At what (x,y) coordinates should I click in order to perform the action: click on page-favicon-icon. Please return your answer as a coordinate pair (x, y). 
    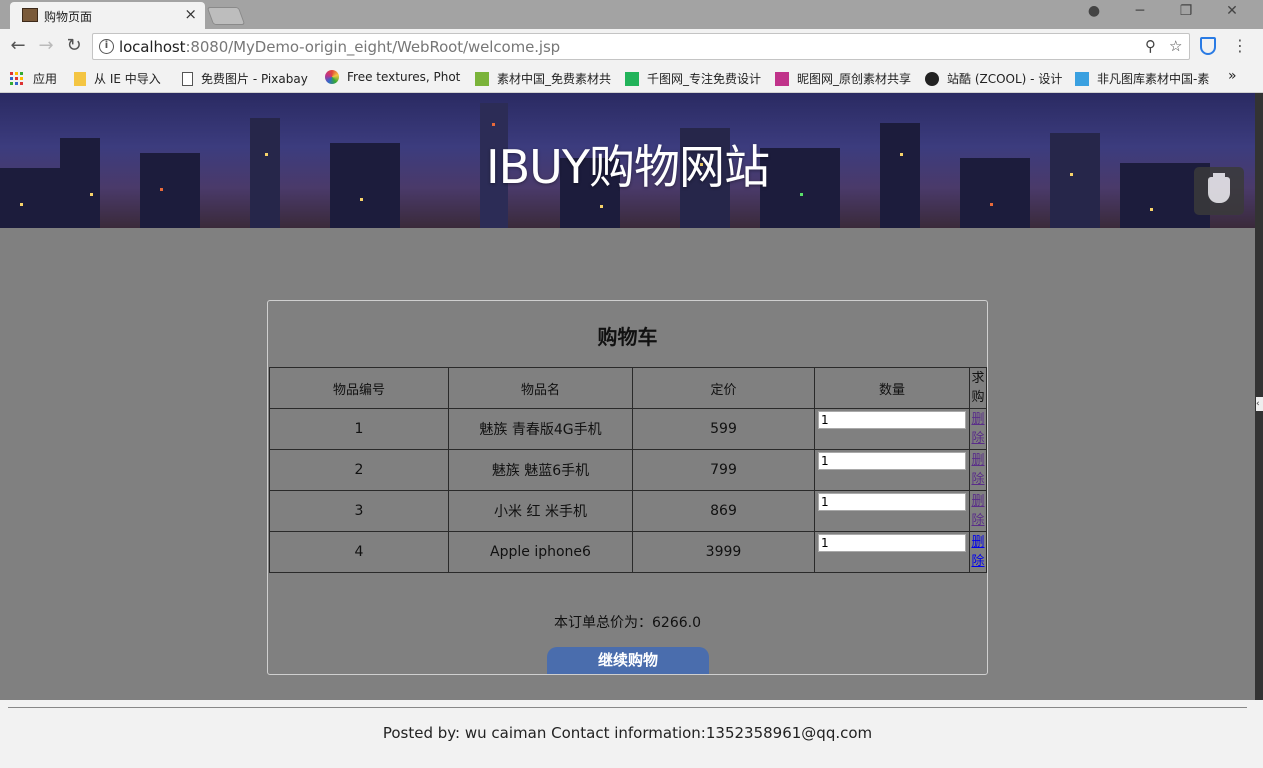
    Looking at the image, I should click on (30, 15).